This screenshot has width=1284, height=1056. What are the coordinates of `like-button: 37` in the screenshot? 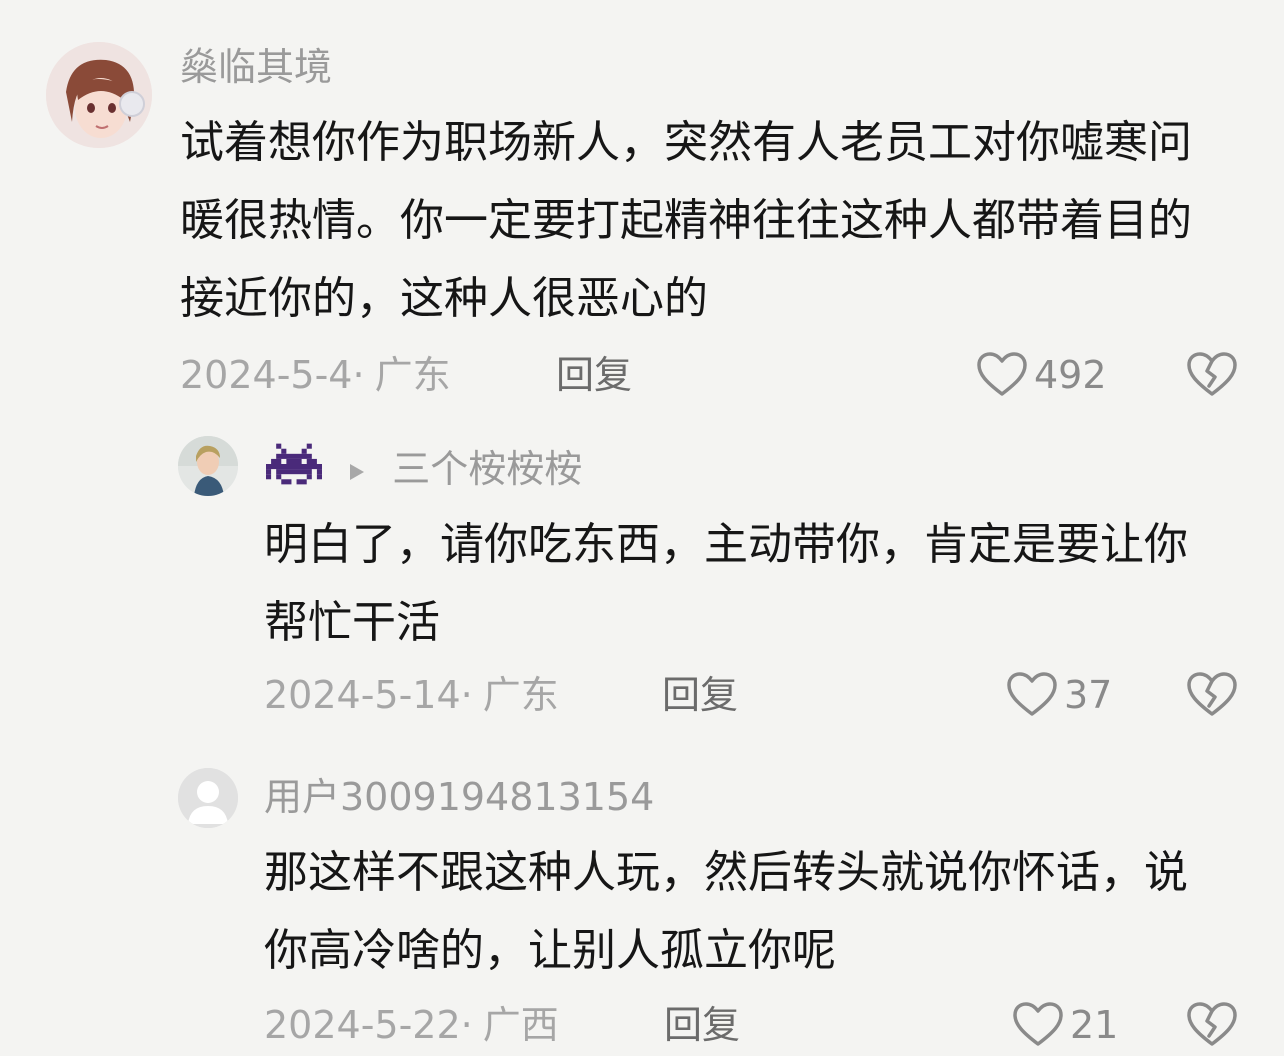 It's located at (1059, 695).